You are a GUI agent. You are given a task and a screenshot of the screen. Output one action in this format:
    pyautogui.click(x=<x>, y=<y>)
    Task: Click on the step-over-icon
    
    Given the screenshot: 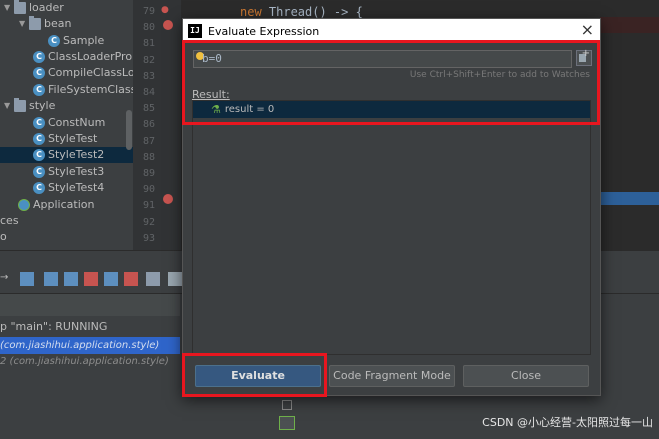 What is the action you would take?
    pyautogui.click(x=27, y=279)
    